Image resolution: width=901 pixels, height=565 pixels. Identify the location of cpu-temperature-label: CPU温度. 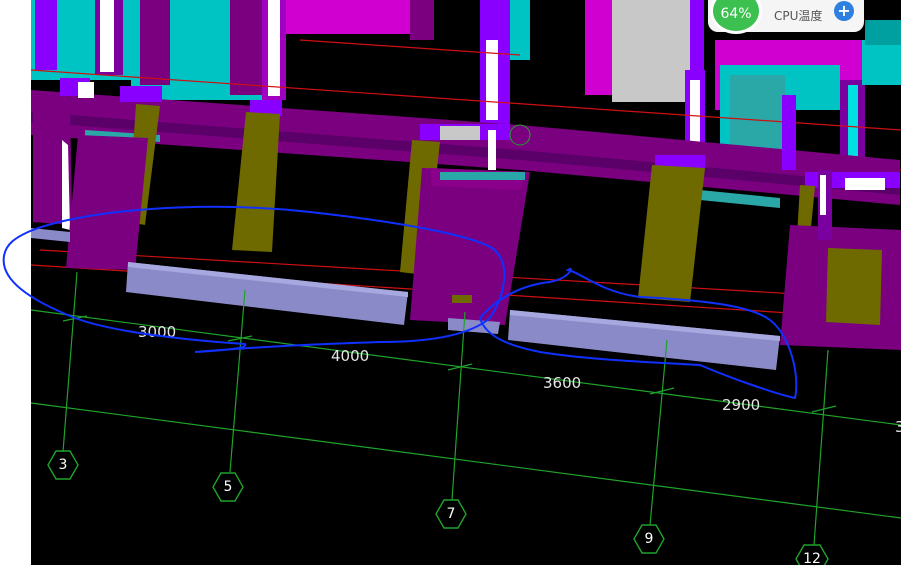
(798, 16).